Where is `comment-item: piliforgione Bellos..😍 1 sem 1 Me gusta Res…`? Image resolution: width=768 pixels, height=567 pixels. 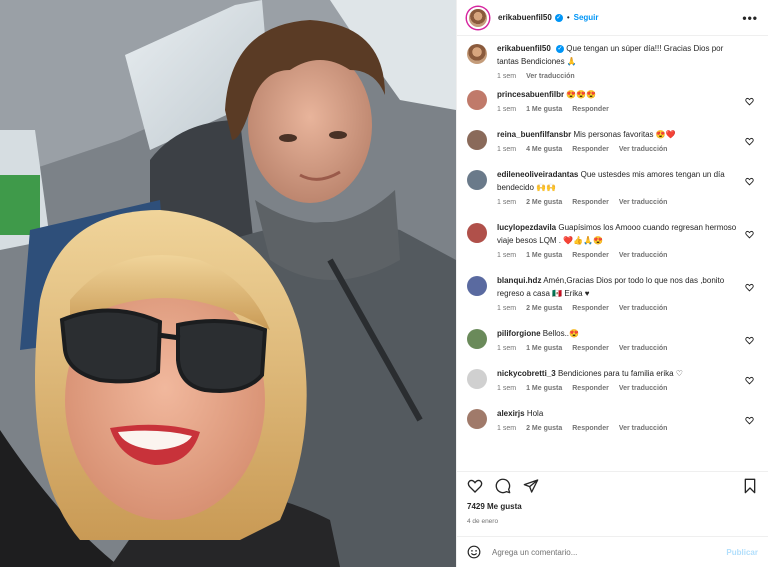
comment-item: piliforgione Bellos..😍 1 sem 1 Me gusta Res… is located at coordinates (612, 347).